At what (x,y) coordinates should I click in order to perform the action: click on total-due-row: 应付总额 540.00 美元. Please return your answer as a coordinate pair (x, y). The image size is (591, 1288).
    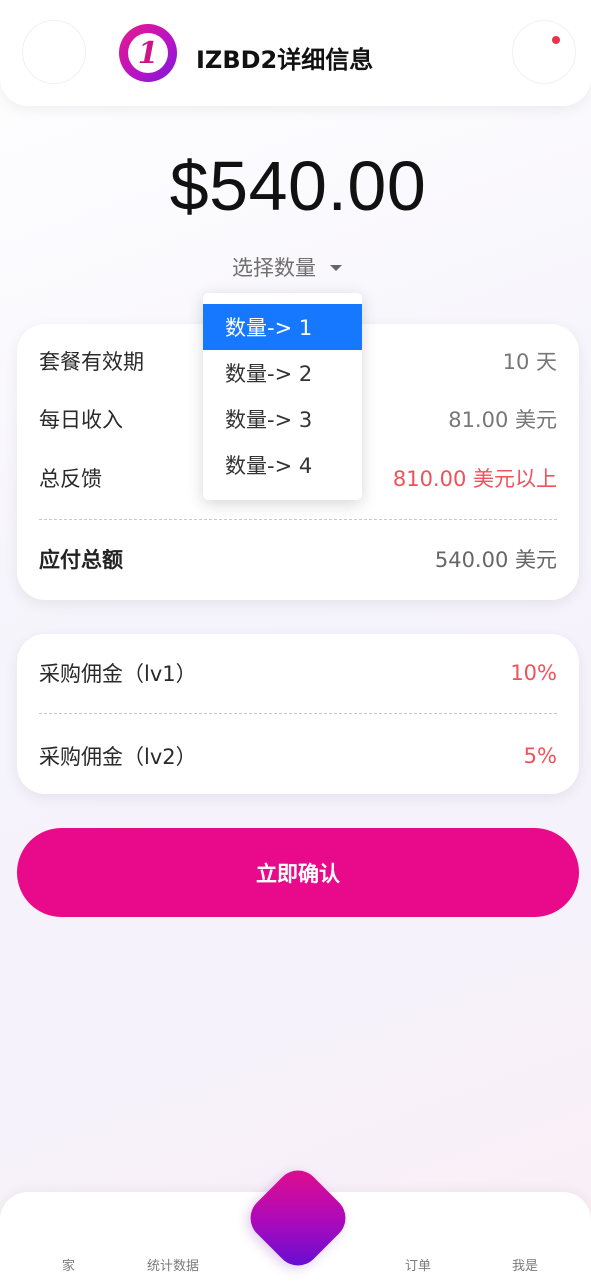
    Looking at the image, I should click on (298, 559).